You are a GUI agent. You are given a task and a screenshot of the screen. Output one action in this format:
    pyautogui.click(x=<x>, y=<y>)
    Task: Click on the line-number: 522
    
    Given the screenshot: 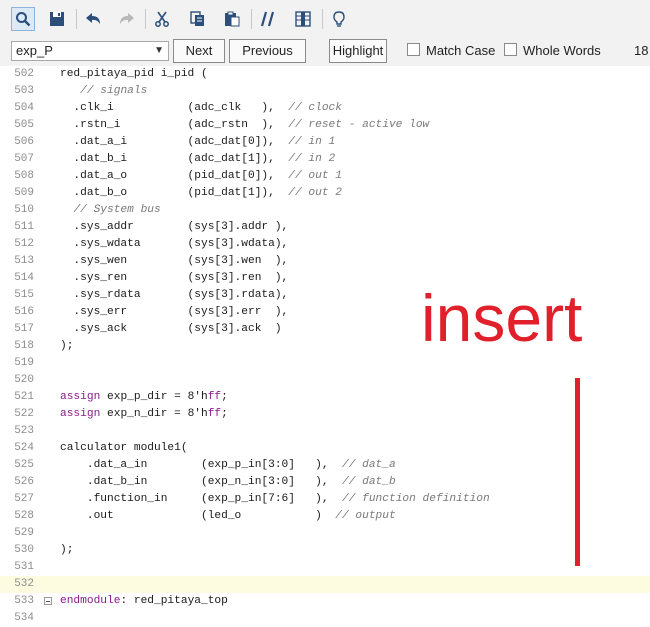 What is the action you would take?
    pyautogui.click(x=24, y=414)
    